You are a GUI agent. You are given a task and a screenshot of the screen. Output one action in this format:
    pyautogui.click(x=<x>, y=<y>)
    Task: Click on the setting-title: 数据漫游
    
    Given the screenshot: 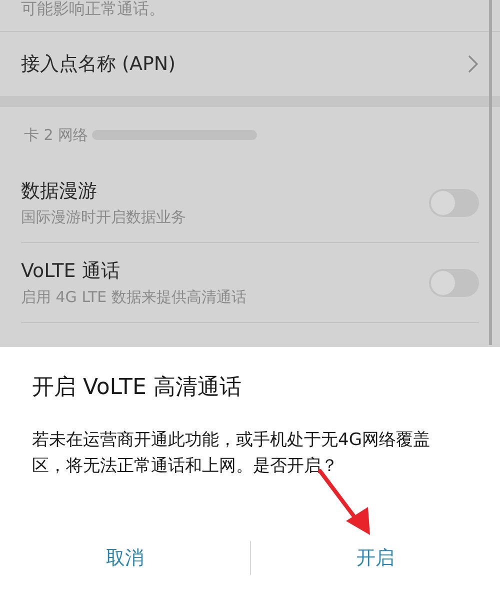 What is the action you would take?
    pyautogui.click(x=59, y=190)
    